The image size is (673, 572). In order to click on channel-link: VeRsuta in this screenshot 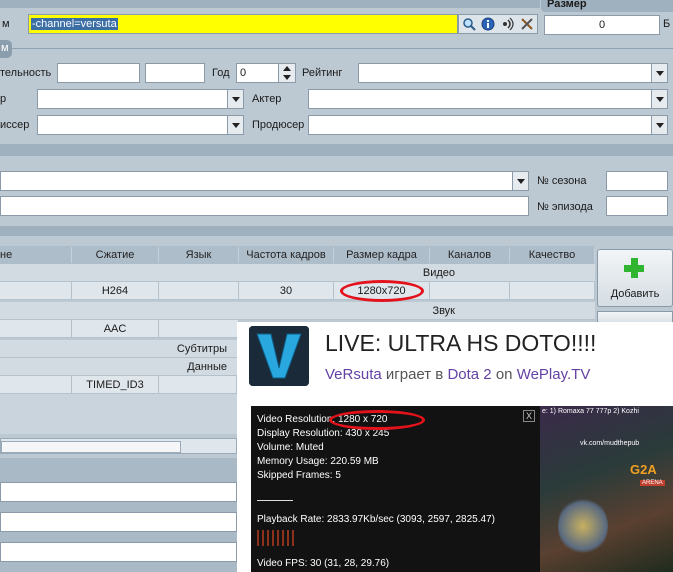, I will do `click(353, 374)`.